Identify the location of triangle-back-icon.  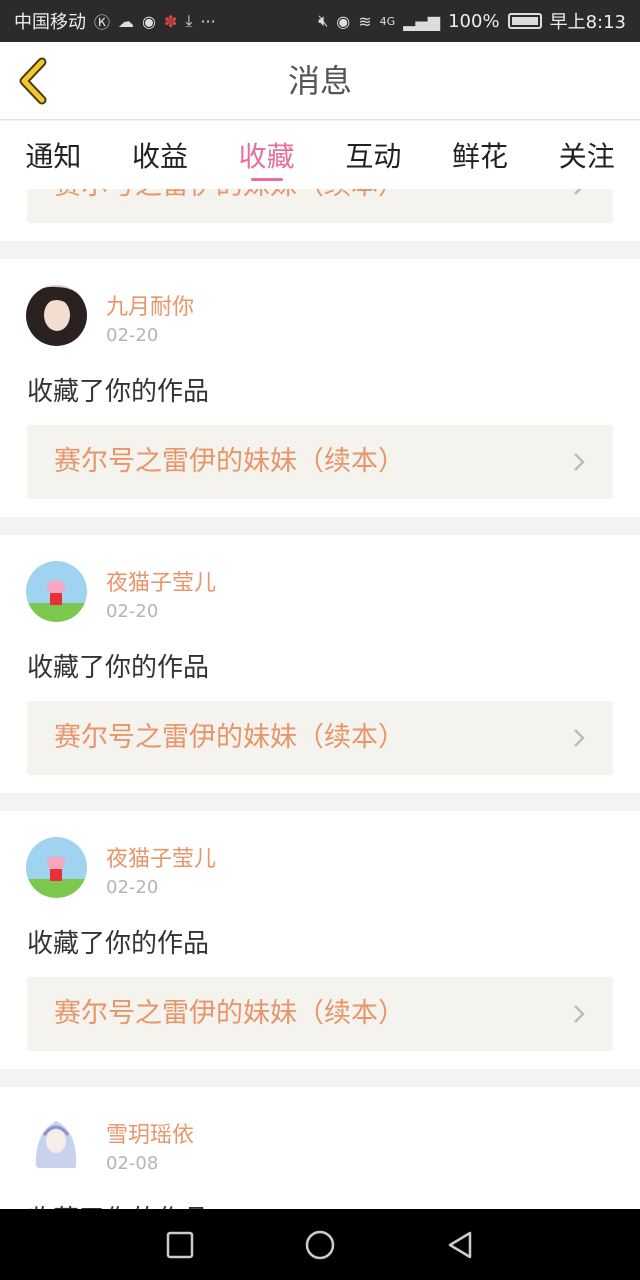
(460, 1244).